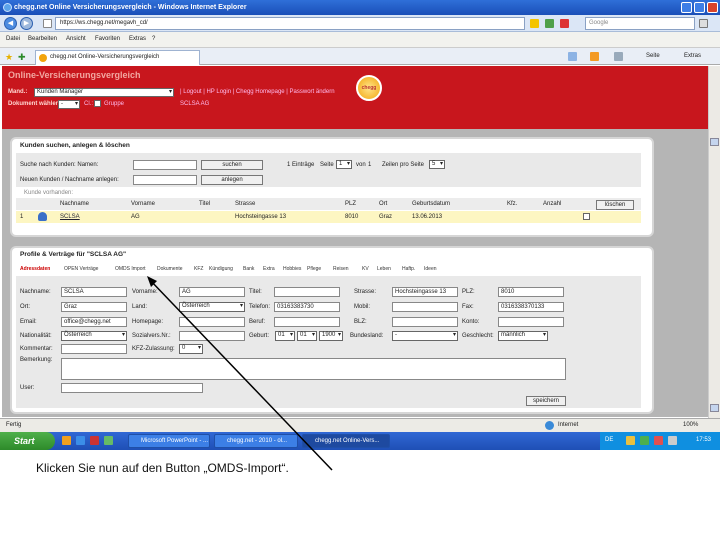 This screenshot has height=540, width=720. Describe the element at coordinates (69, 104) in the screenshot. I see `document-select: -` at that location.